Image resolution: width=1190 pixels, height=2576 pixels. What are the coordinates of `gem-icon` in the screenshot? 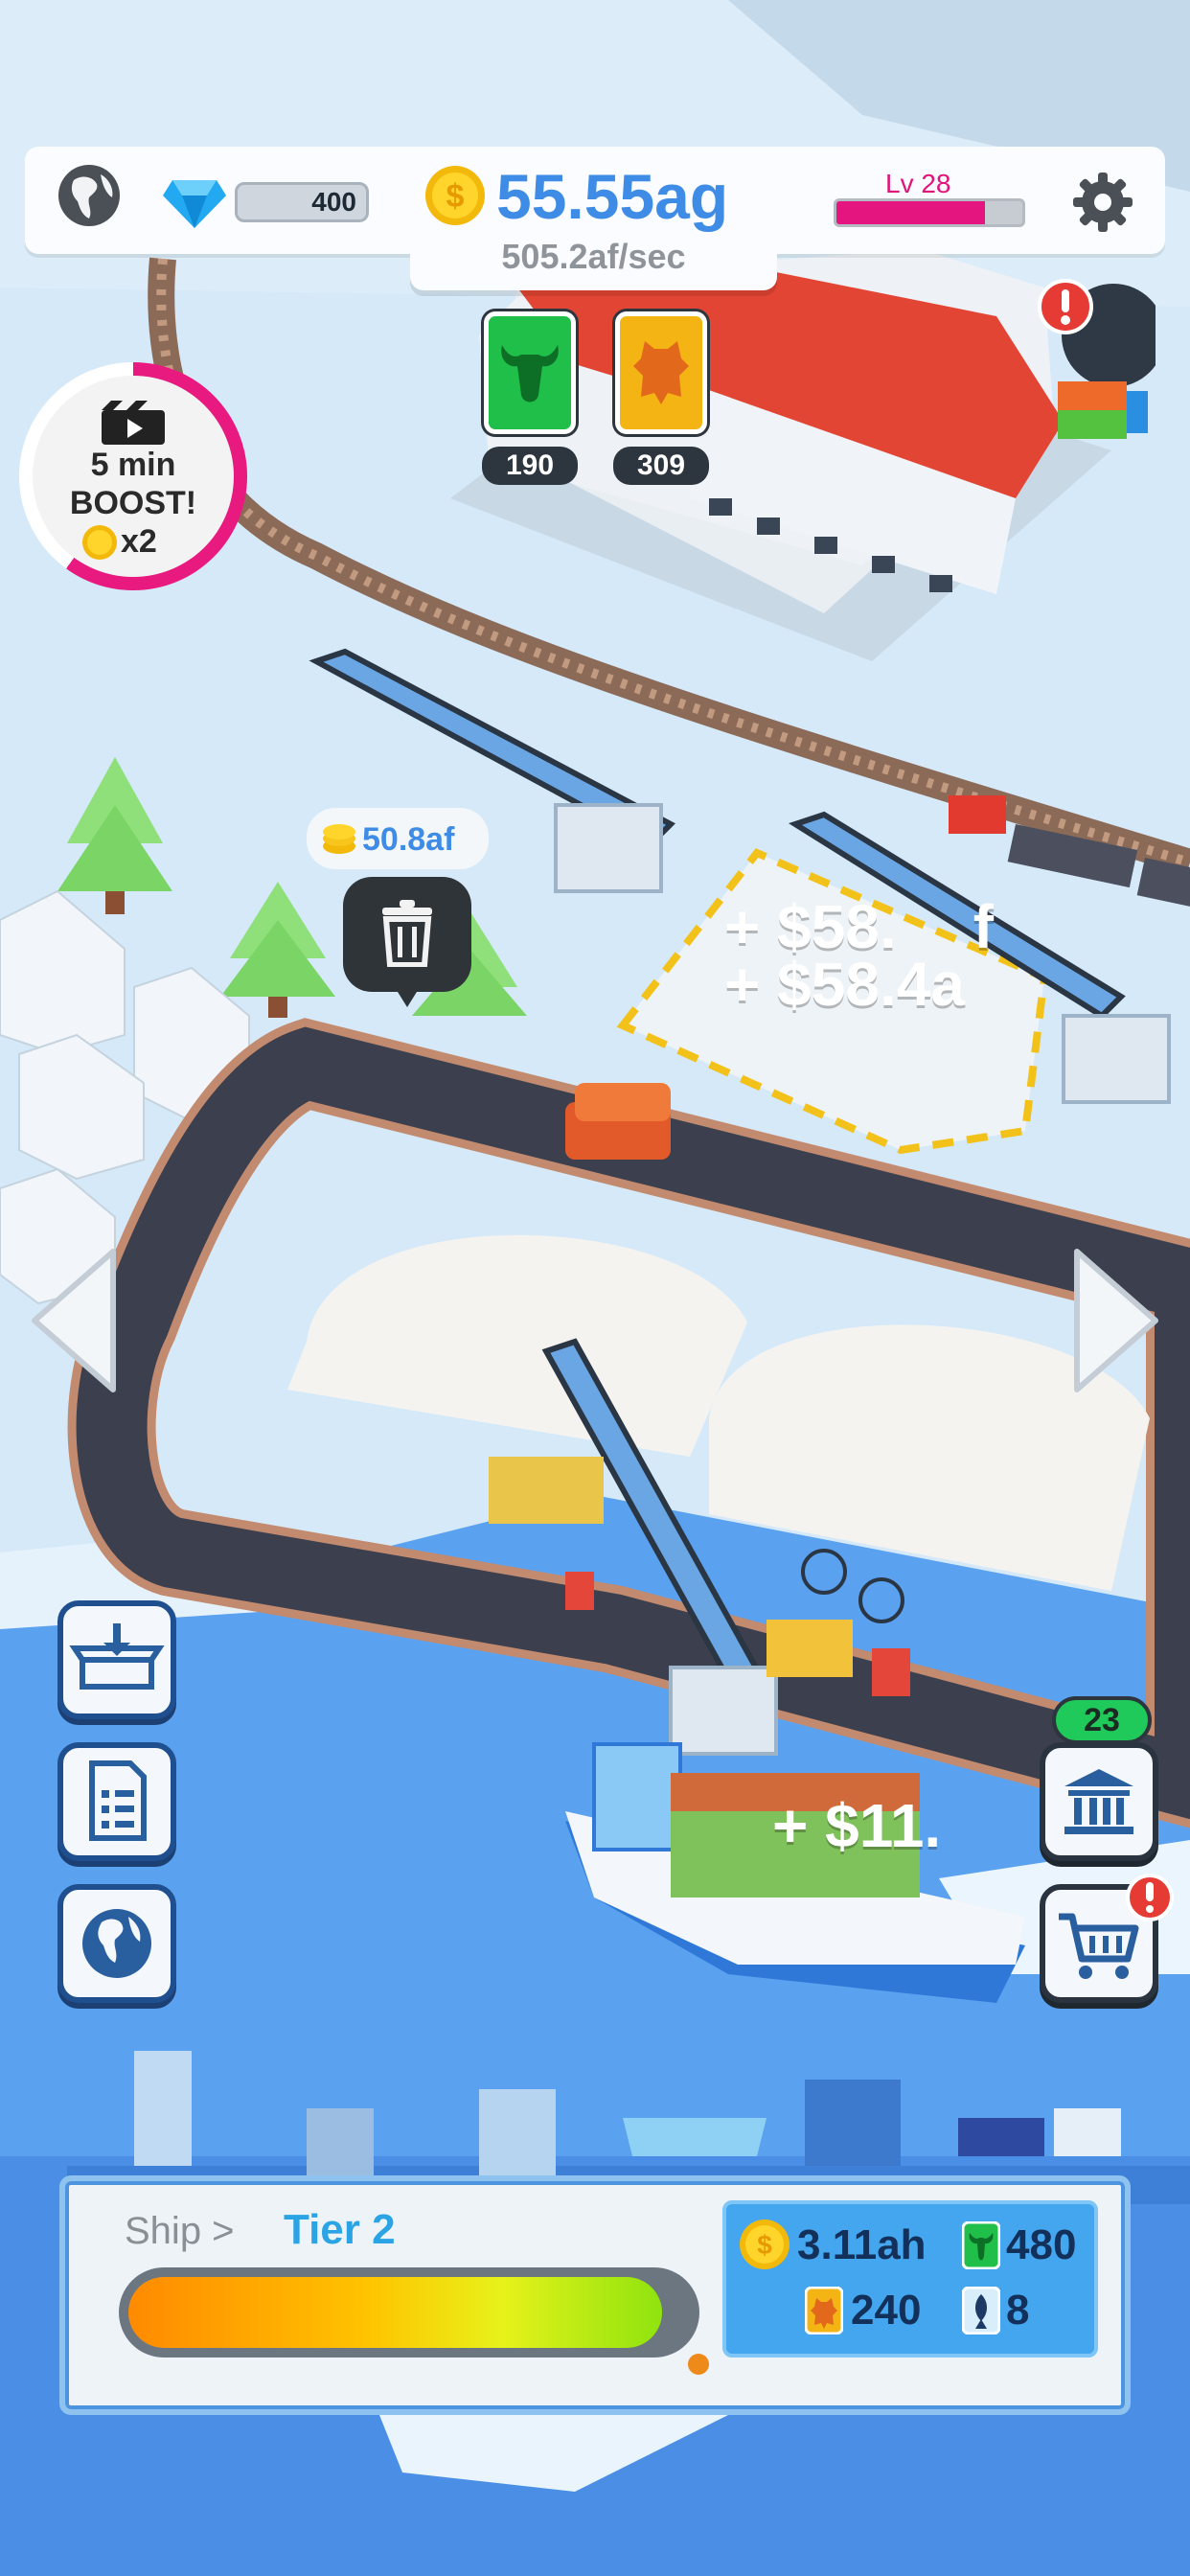 It's located at (195, 204).